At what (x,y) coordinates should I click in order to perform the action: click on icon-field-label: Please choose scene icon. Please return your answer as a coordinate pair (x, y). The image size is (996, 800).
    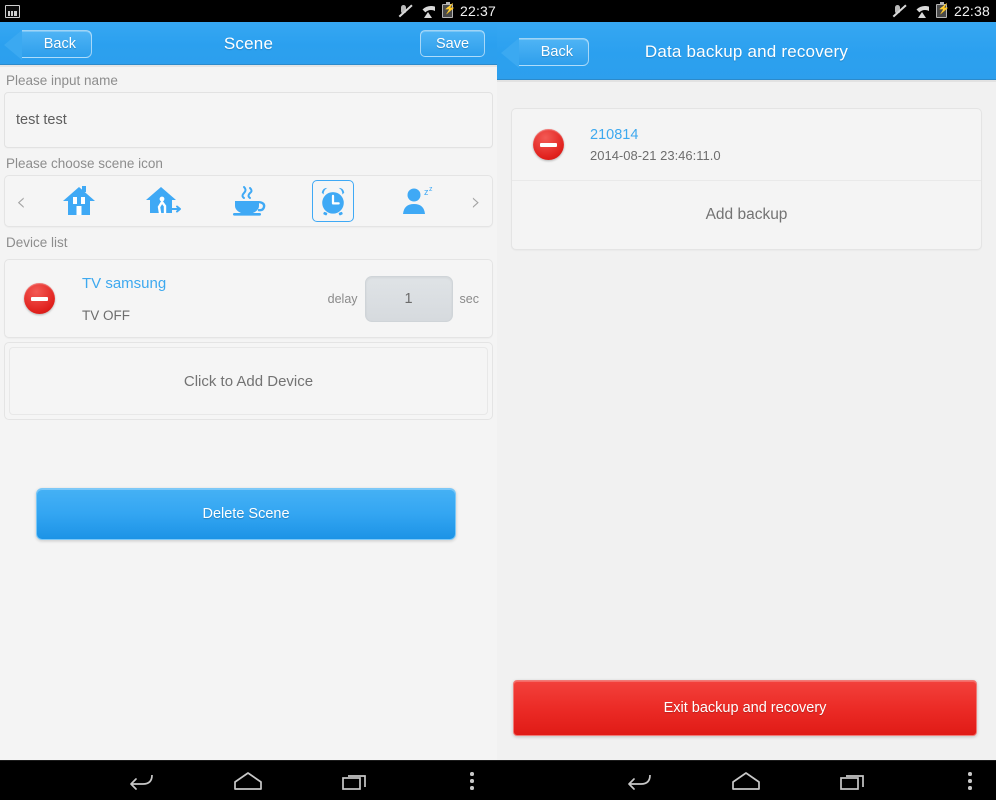
    Looking at the image, I should click on (84, 163).